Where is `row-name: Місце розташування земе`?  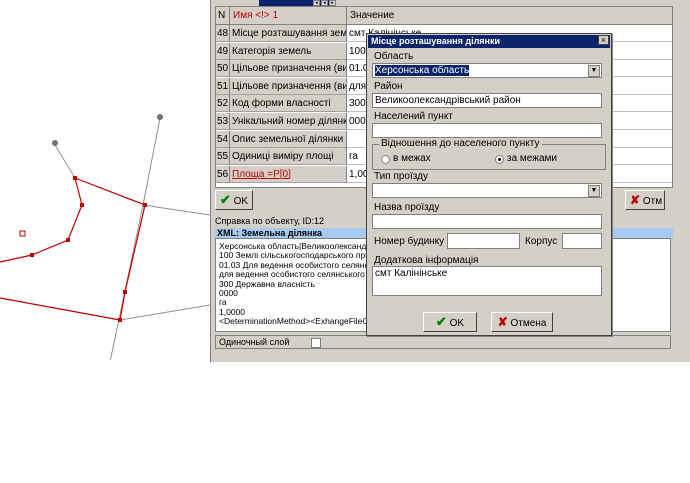
row-name: Місце розташування земе is located at coordinates (288, 33).